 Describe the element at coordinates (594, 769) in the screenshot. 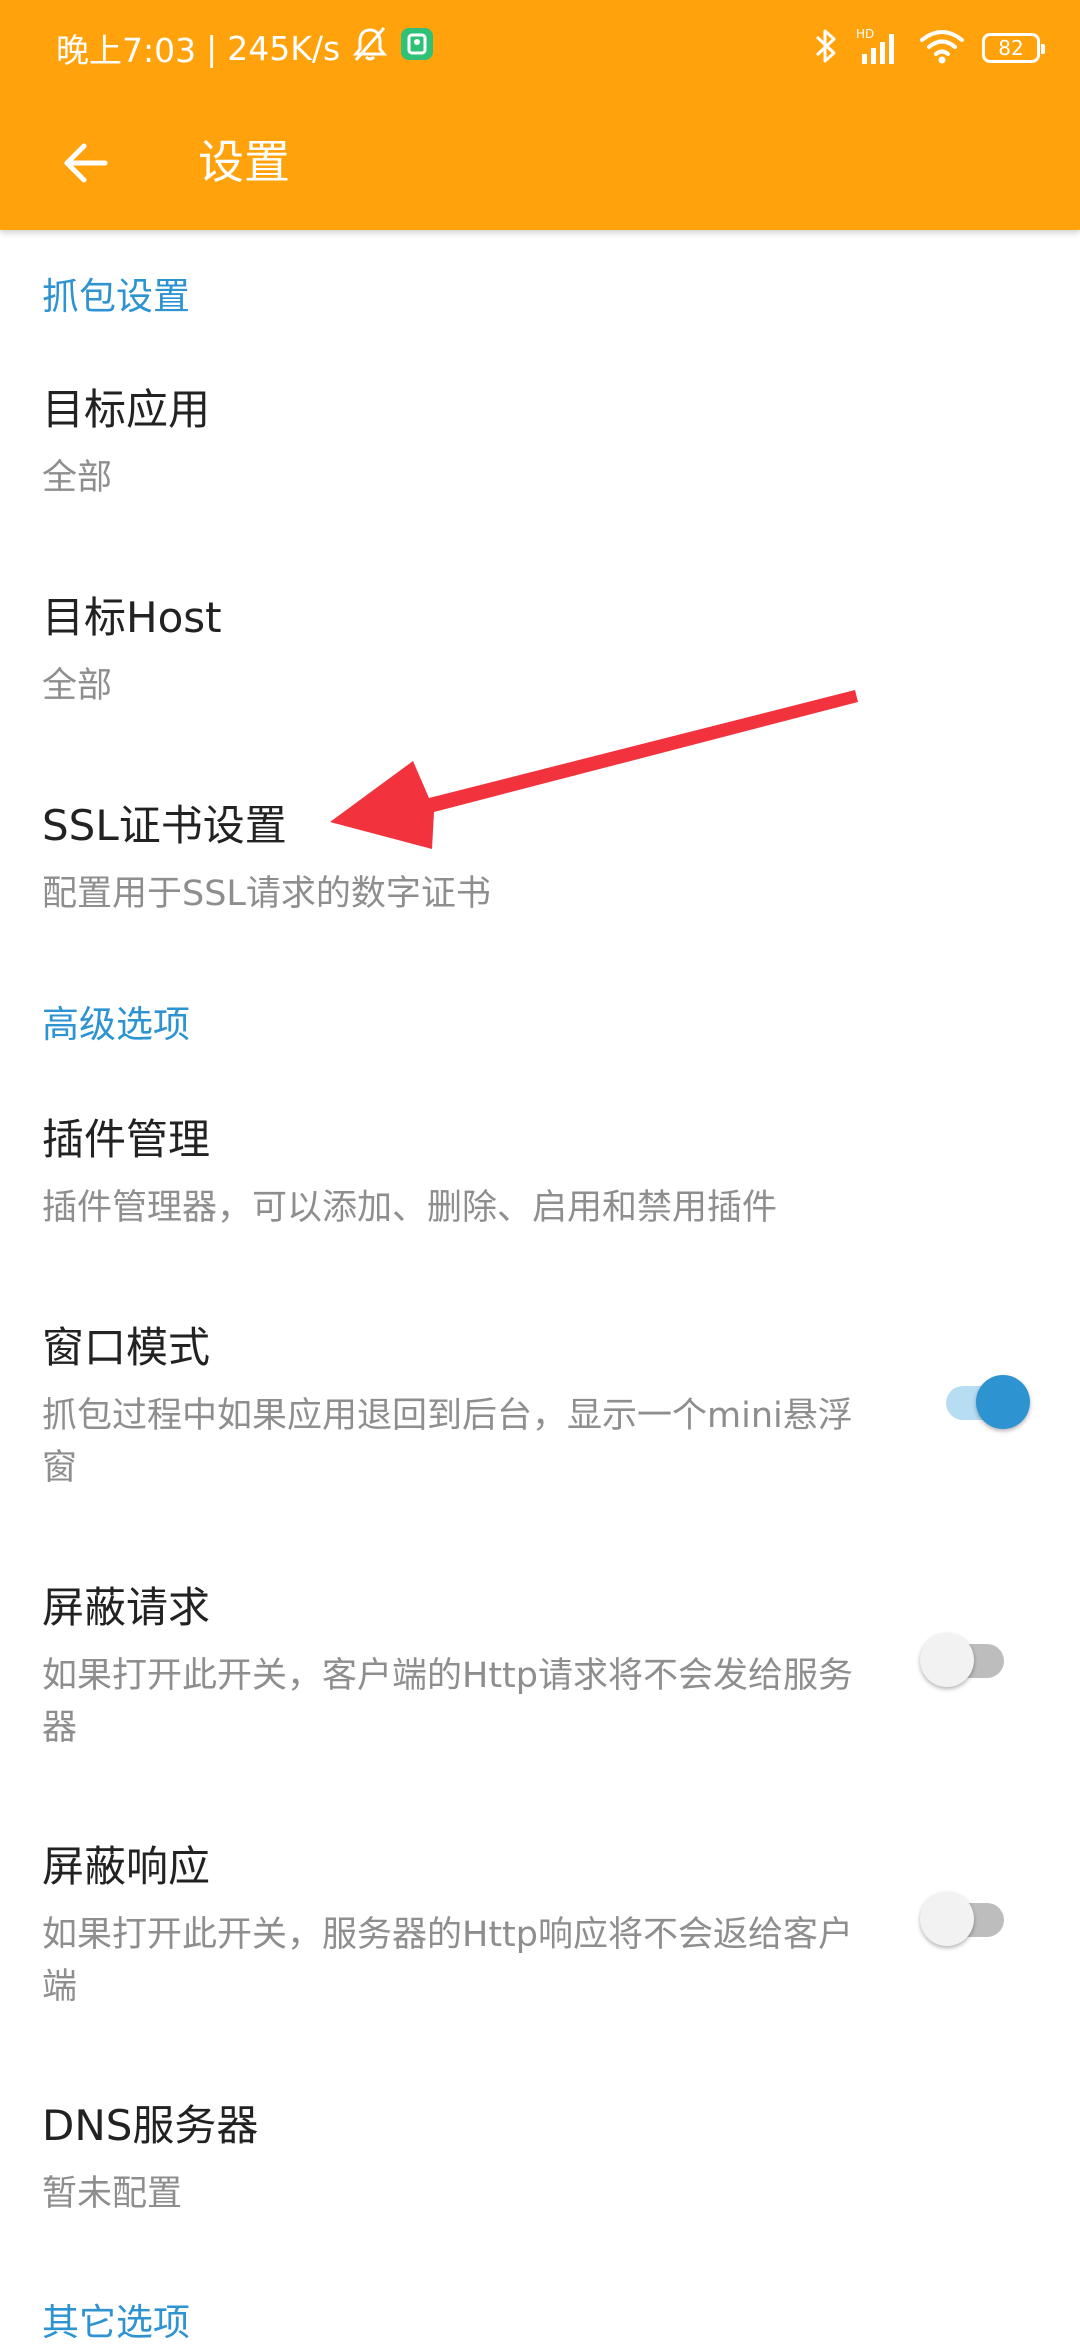

I see `annotation-arrow` at that location.